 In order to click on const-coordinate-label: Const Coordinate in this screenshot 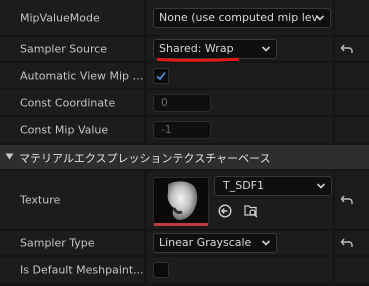, I will do `click(68, 102)`.